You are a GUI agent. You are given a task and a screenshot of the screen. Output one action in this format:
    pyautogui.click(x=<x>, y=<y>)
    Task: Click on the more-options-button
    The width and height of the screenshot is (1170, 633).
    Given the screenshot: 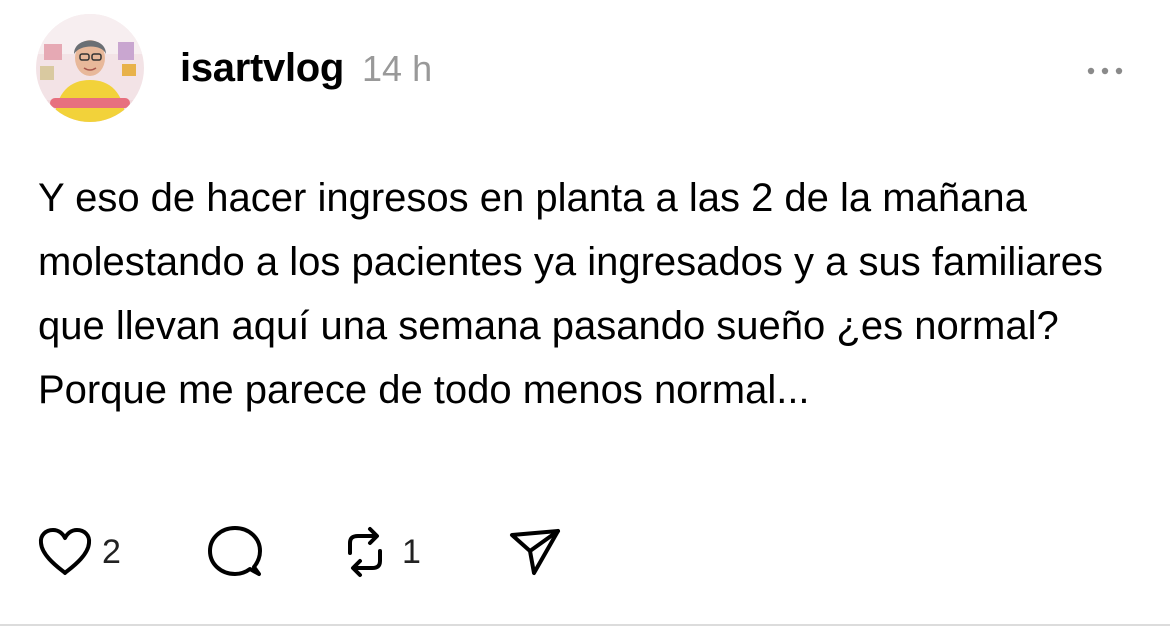 What is the action you would take?
    pyautogui.click(x=1105, y=71)
    